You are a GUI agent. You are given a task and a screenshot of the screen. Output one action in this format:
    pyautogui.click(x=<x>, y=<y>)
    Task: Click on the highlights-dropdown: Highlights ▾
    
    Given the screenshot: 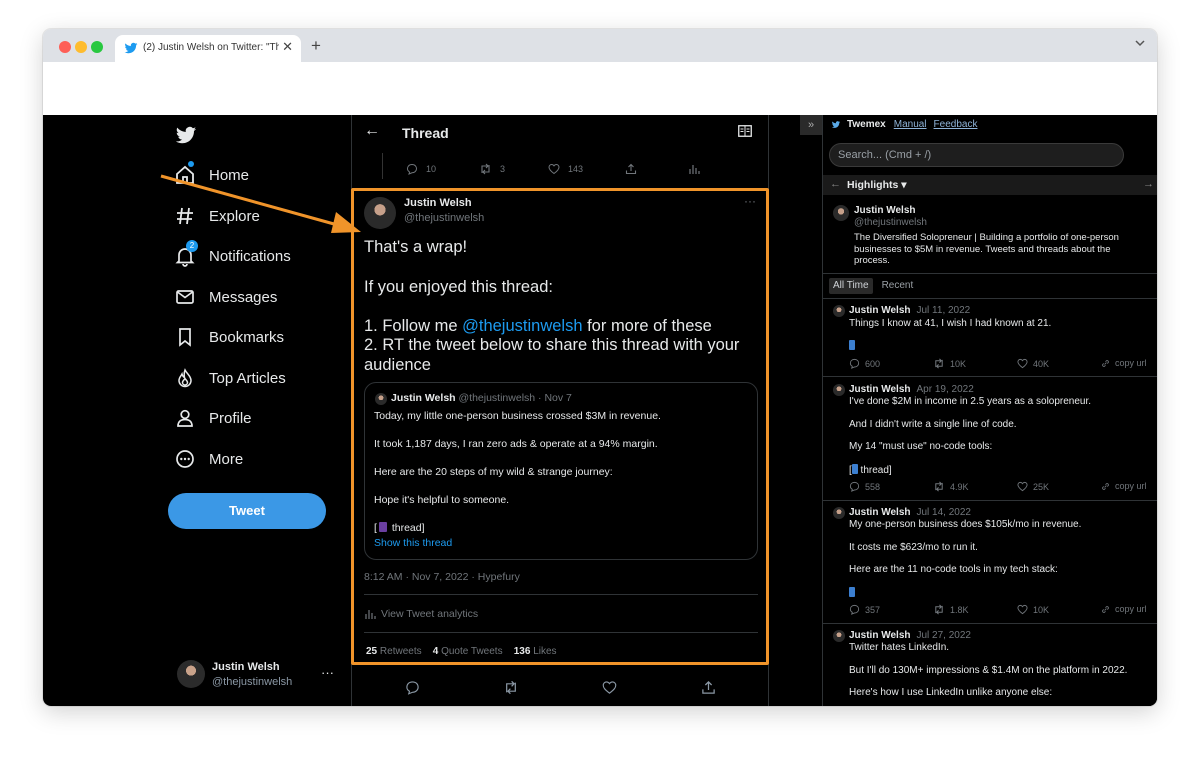 What is the action you would take?
    pyautogui.click(x=877, y=185)
    